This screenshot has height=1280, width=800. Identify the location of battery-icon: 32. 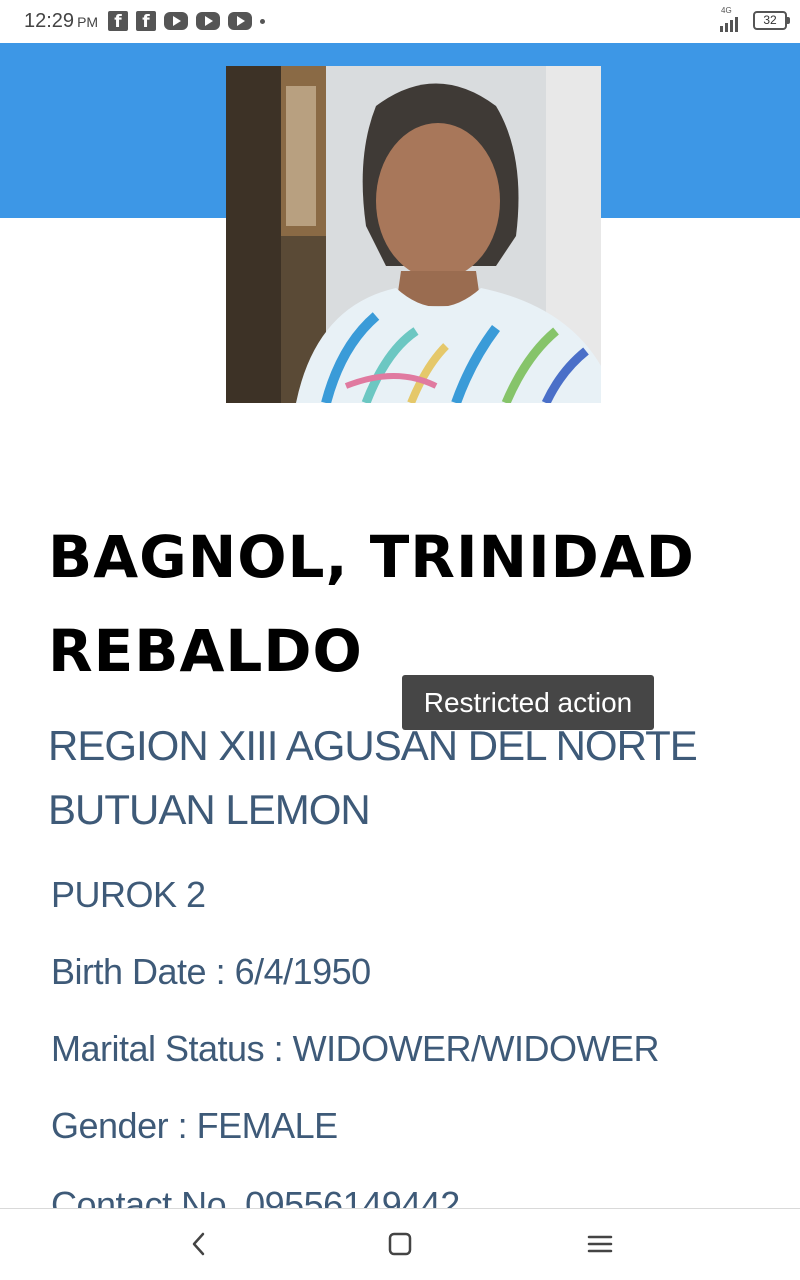
(771, 20).